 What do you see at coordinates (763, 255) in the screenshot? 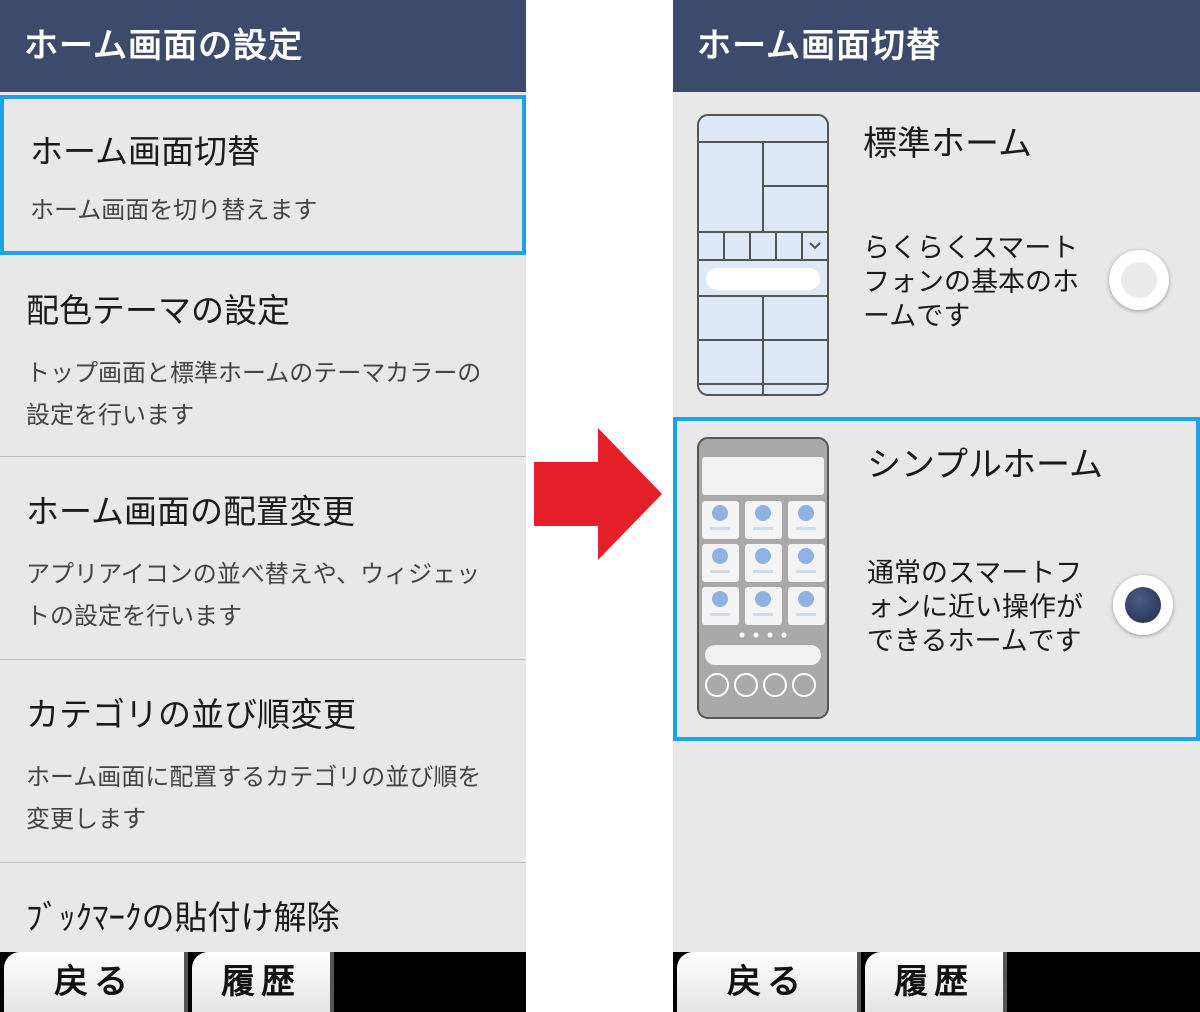
I see `standard-home-preview-image` at bounding box center [763, 255].